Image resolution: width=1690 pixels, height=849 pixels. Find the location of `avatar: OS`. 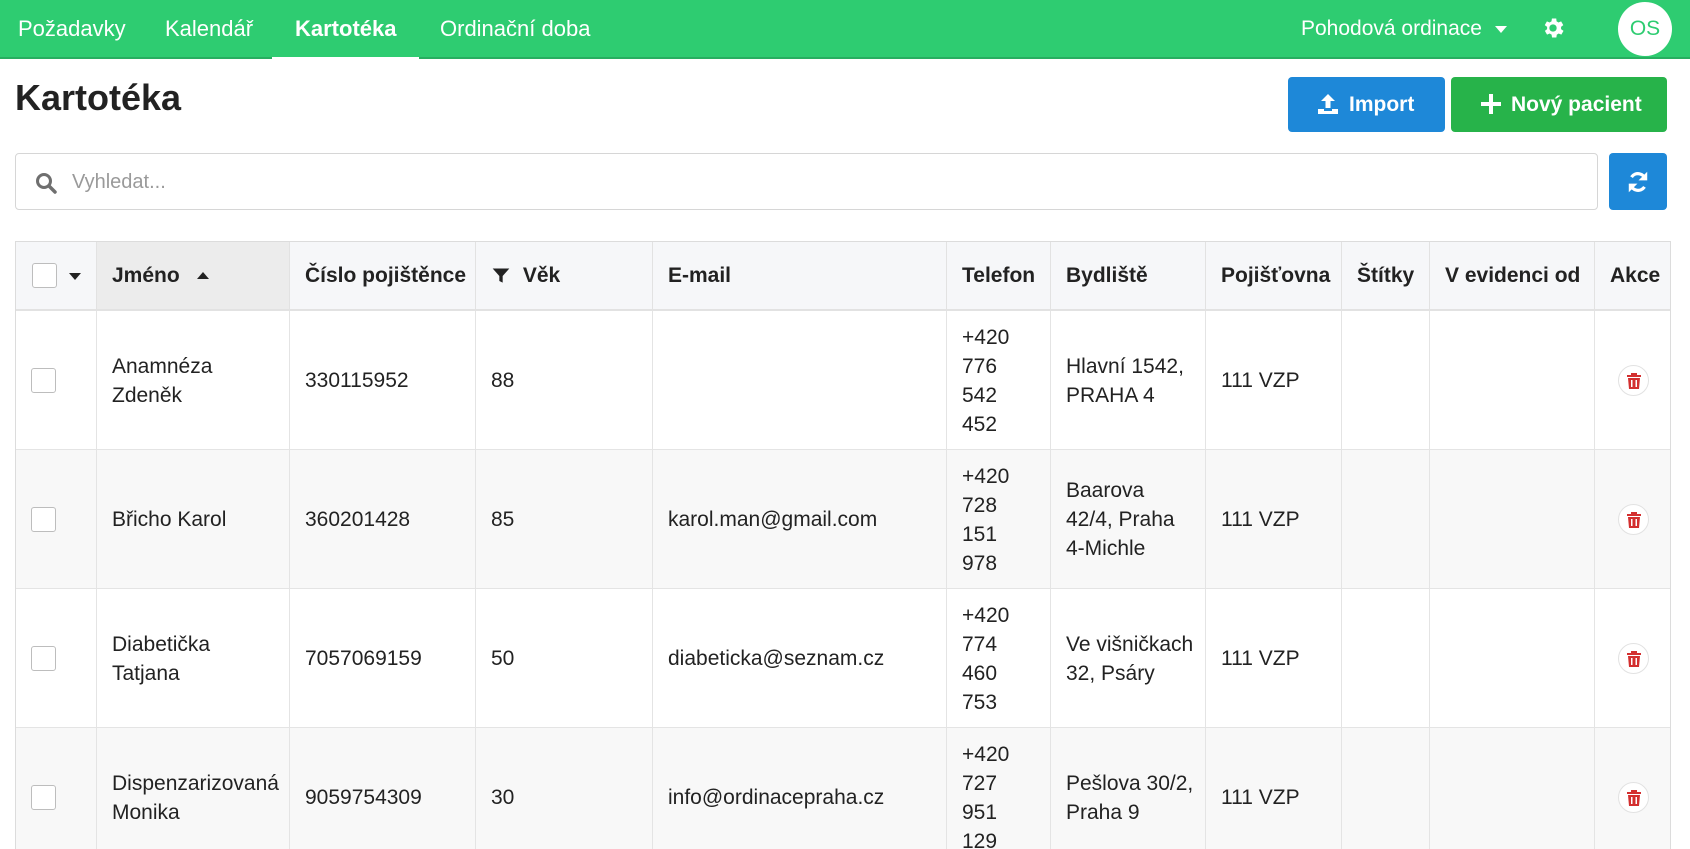

avatar: OS is located at coordinates (1645, 29).